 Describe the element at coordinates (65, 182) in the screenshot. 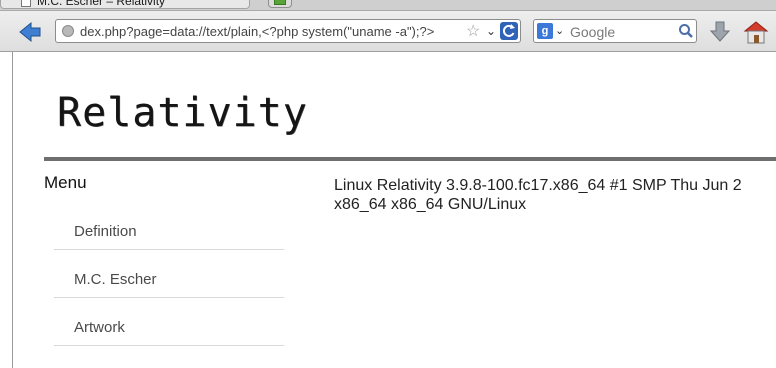

I see `menu-heading: Menu` at that location.